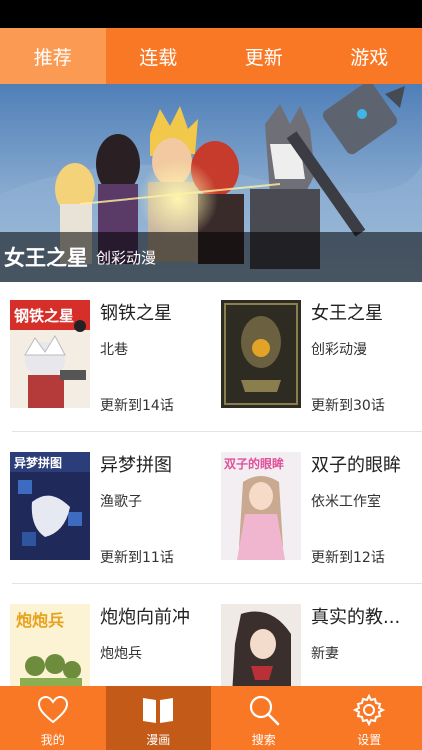  What do you see at coordinates (261, 506) in the screenshot?
I see `comic-cover: 双子的眼眸` at bounding box center [261, 506].